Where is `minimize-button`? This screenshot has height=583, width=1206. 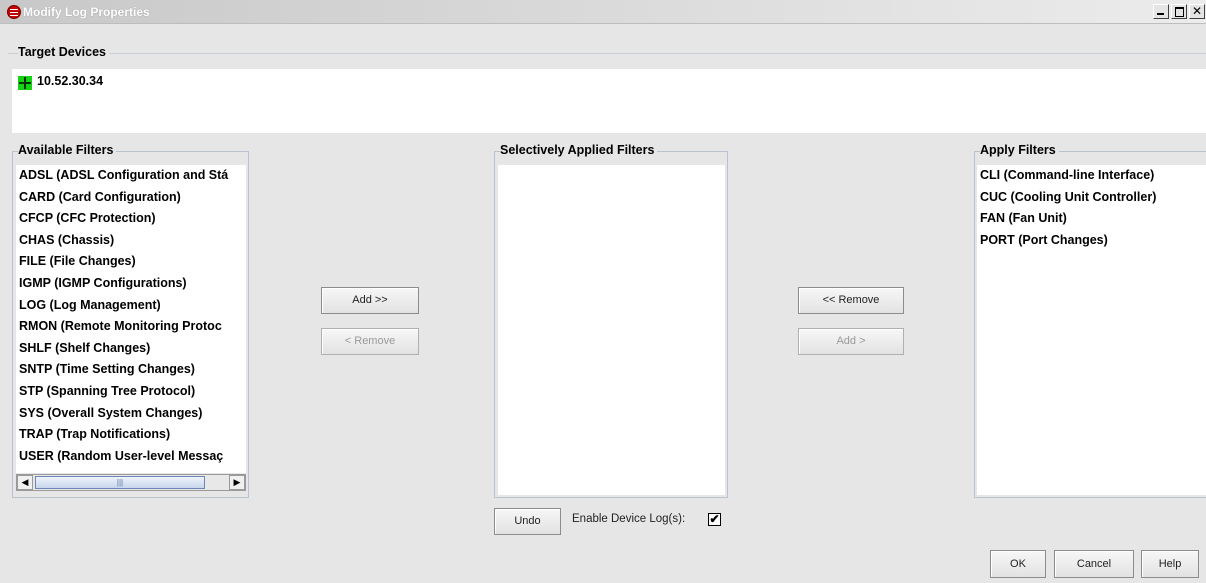 minimize-button is located at coordinates (1161, 11).